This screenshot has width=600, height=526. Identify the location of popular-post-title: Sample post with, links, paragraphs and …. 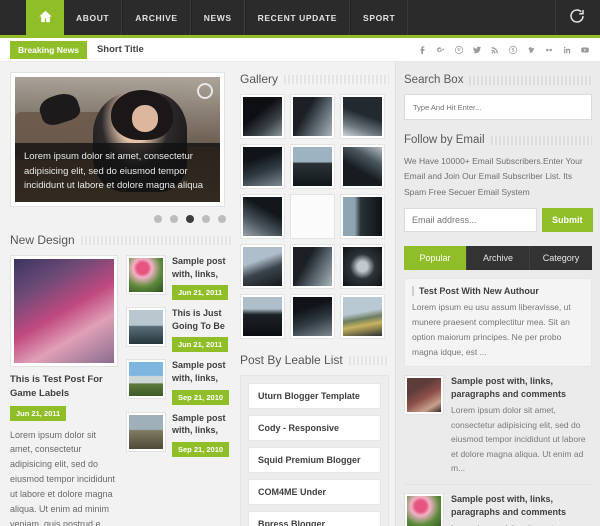
(509, 505).